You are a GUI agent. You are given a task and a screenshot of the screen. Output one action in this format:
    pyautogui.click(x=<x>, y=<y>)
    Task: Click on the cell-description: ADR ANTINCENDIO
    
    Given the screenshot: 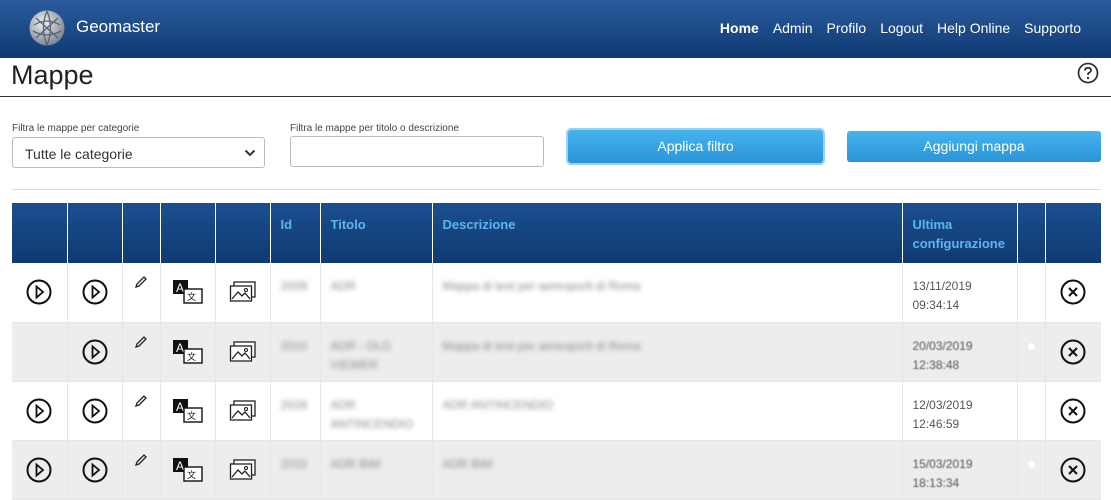 What is the action you would take?
    pyautogui.click(x=667, y=411)
    